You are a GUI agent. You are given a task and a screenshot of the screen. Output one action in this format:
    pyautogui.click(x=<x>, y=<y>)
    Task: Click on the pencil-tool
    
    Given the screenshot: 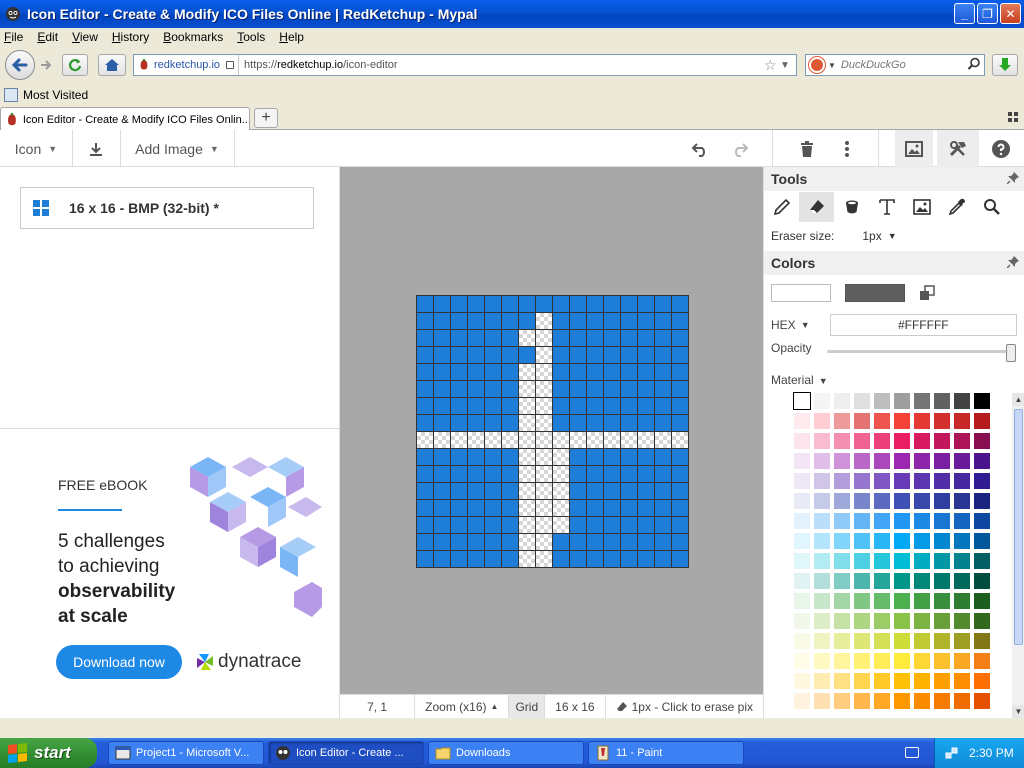 What is the action you would take?
    pyautogui.click(x=781, y=207)
    